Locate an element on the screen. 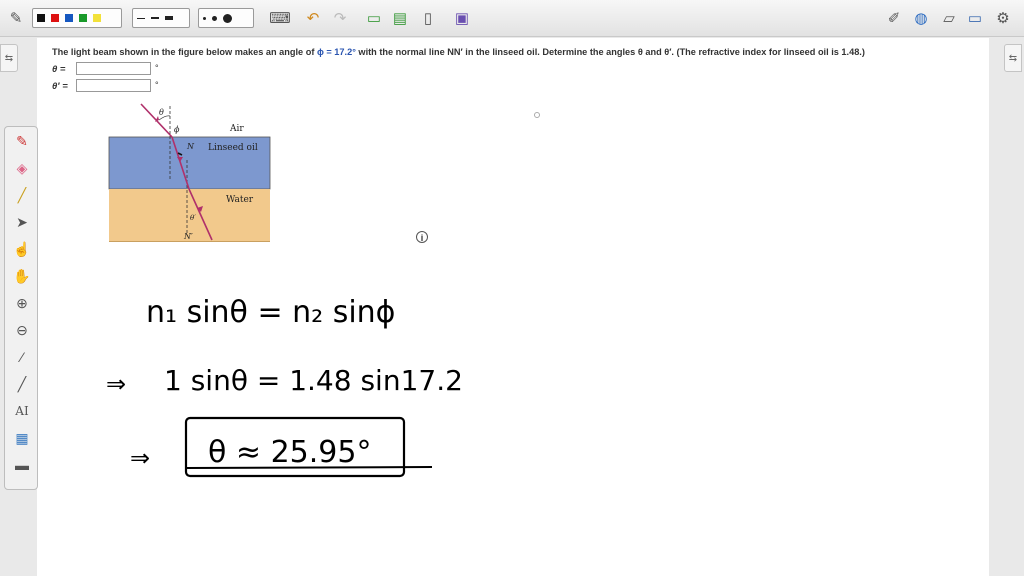  implies-arrow-2: ⇒ is located at coordinates (140, 458).